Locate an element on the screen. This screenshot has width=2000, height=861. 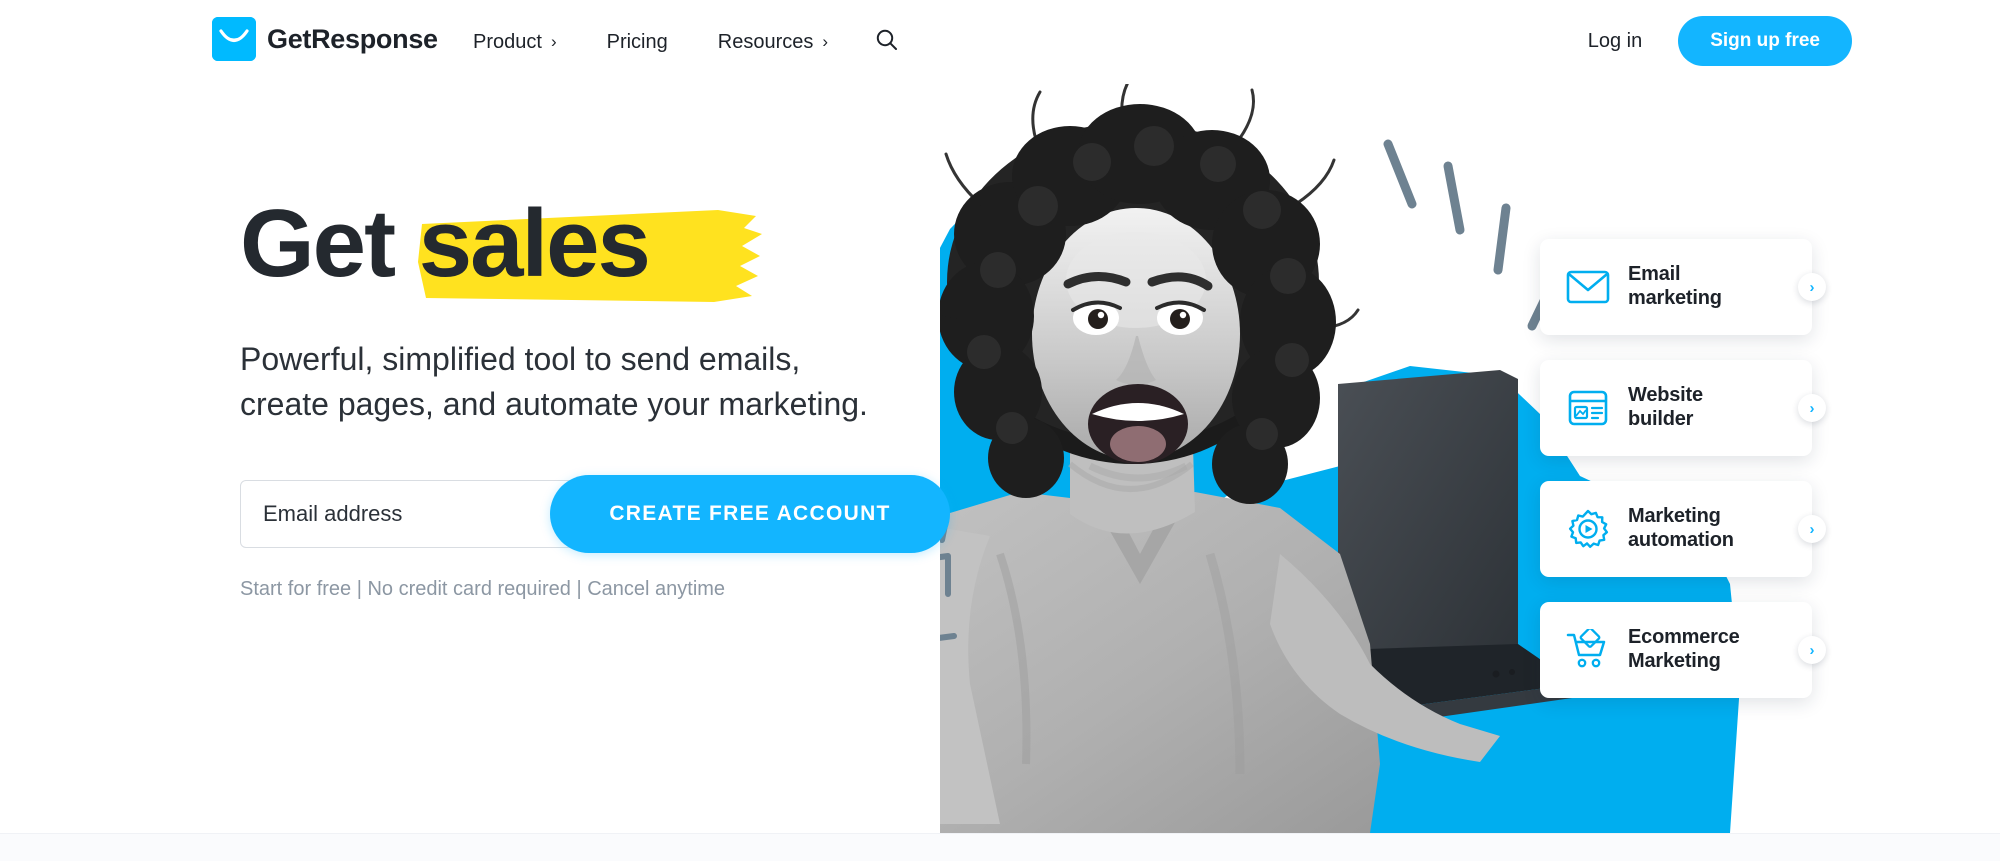
feature-card-website-builder: Website builder › is located at coordinates (1683, 408).